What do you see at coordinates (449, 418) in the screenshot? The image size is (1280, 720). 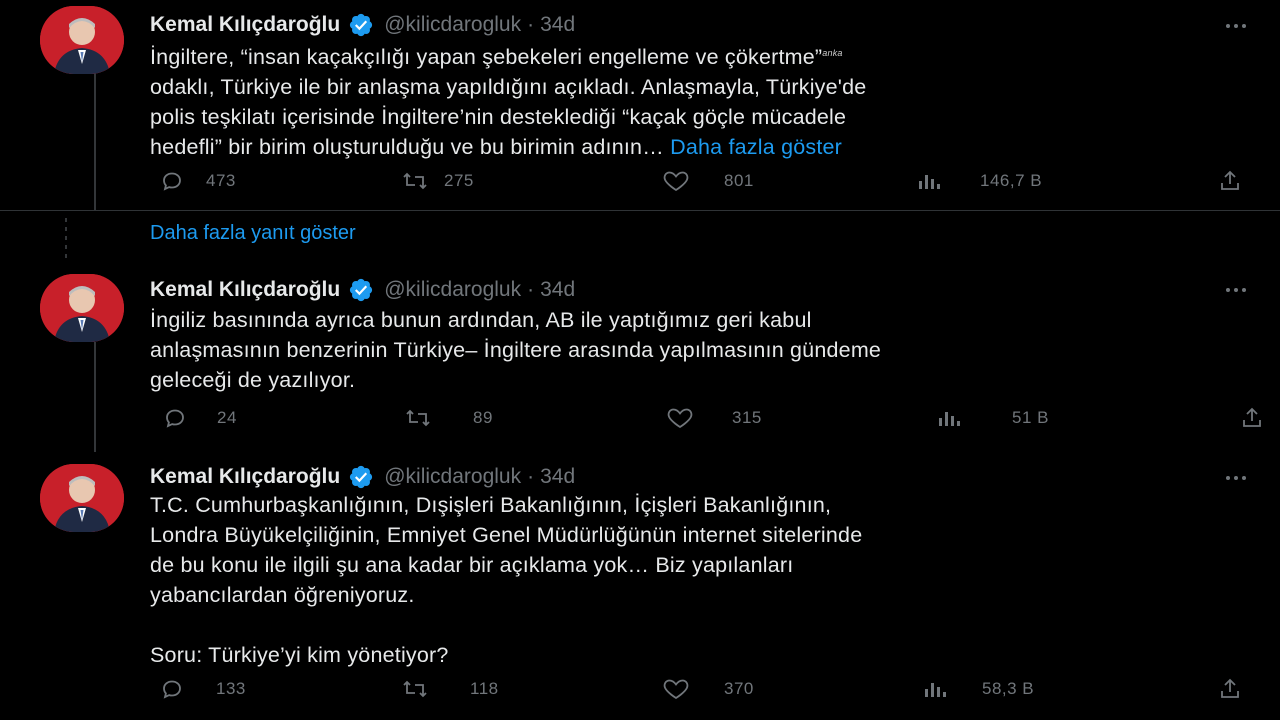 I see `retweet-button: 89` at bounding box center [449, 418].